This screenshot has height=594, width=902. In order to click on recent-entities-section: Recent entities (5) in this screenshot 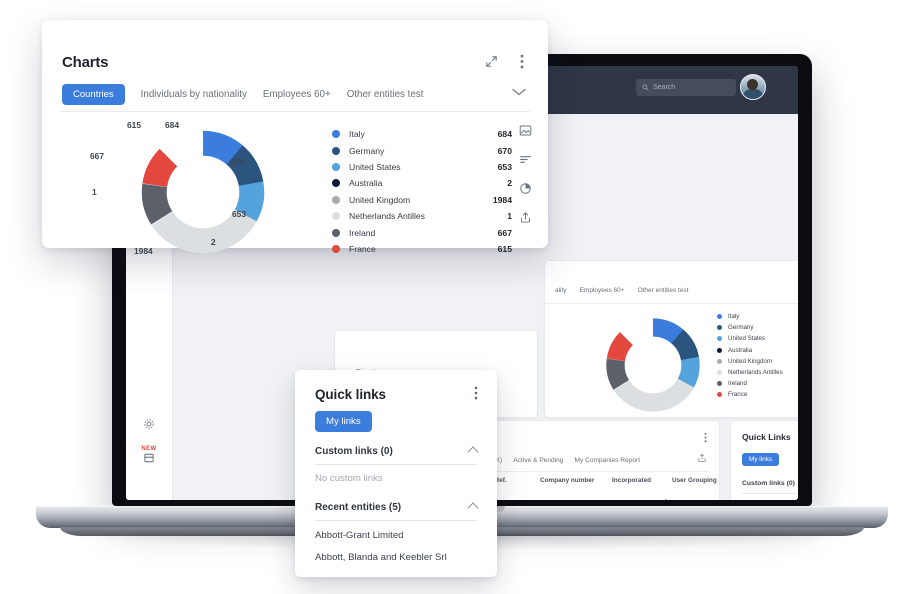, I will do `click(397, 507)`.